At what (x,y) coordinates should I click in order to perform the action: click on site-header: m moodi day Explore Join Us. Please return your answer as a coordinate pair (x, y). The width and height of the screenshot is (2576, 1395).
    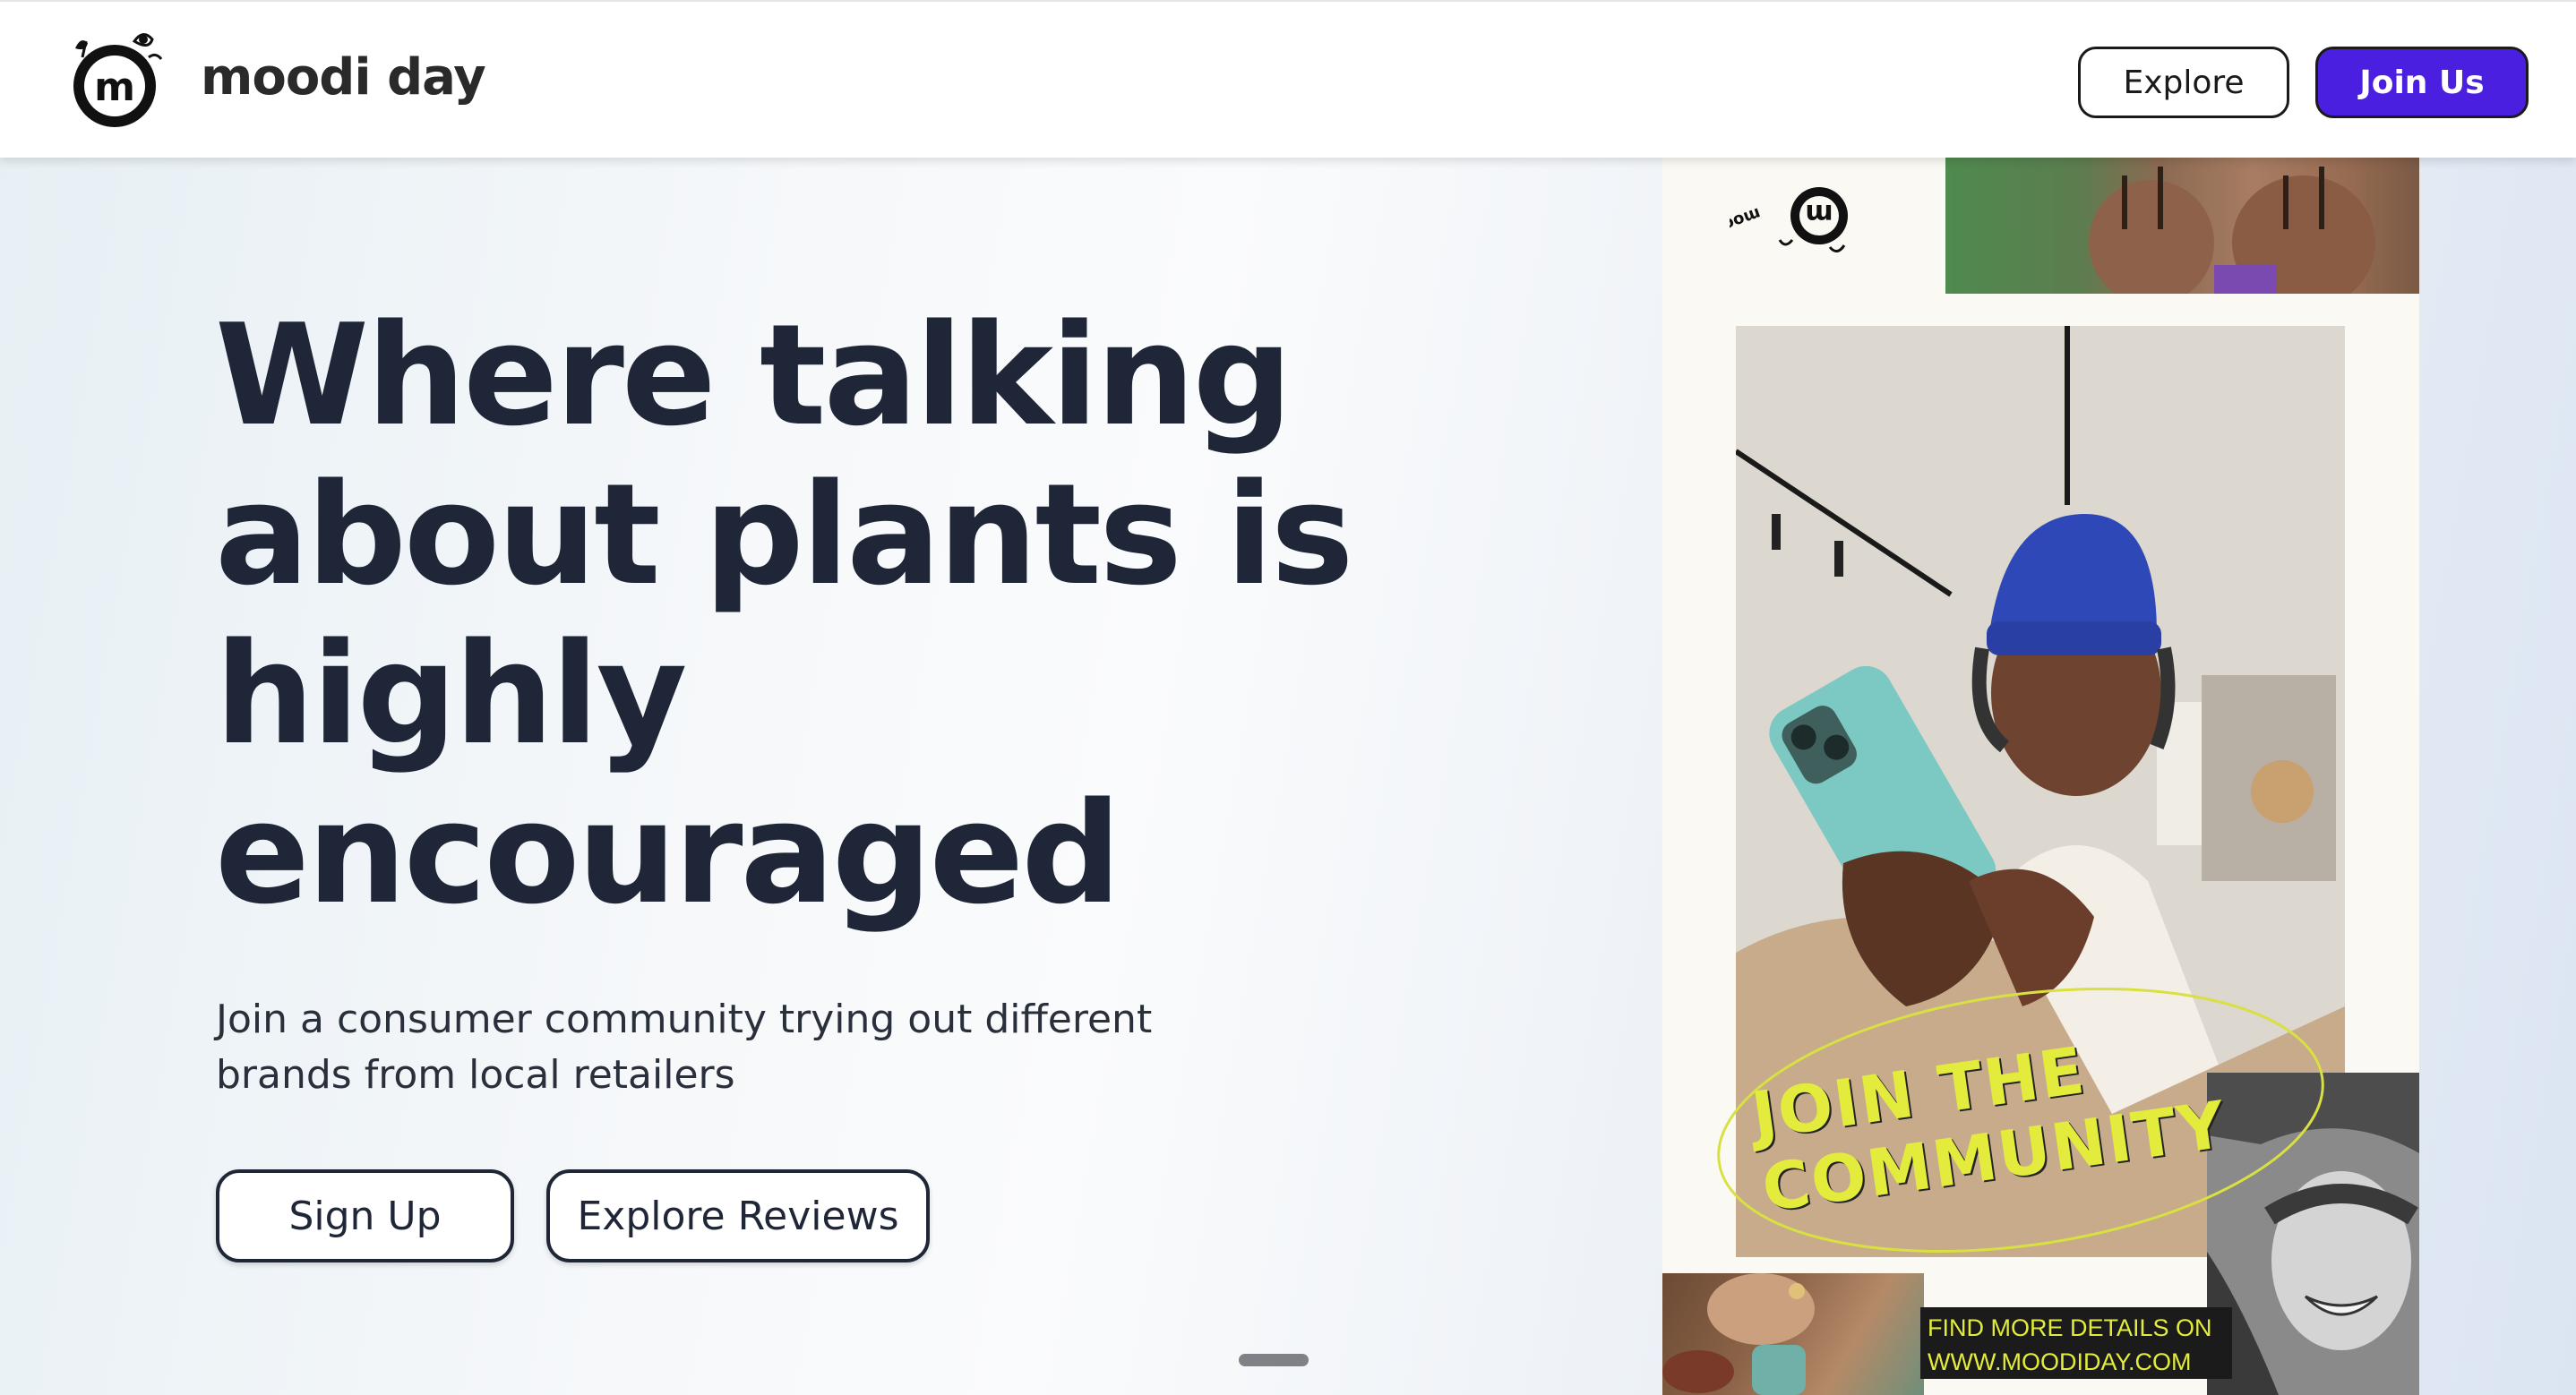
    Looking at the image, I should click on (1288, 79).